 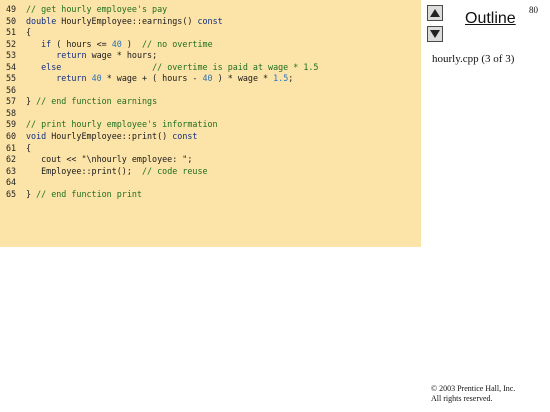 What do you see at coordinates (210, 160) in the screenshot?
I see `code-line: 62 cout << "\nhourly employee: ";` at bounding box center [210, 160].